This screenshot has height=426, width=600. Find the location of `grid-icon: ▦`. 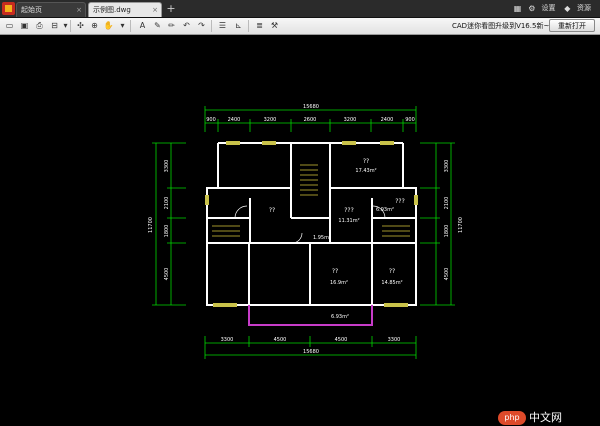

grid-icon: ▦ is located at coordinates (517, 8).